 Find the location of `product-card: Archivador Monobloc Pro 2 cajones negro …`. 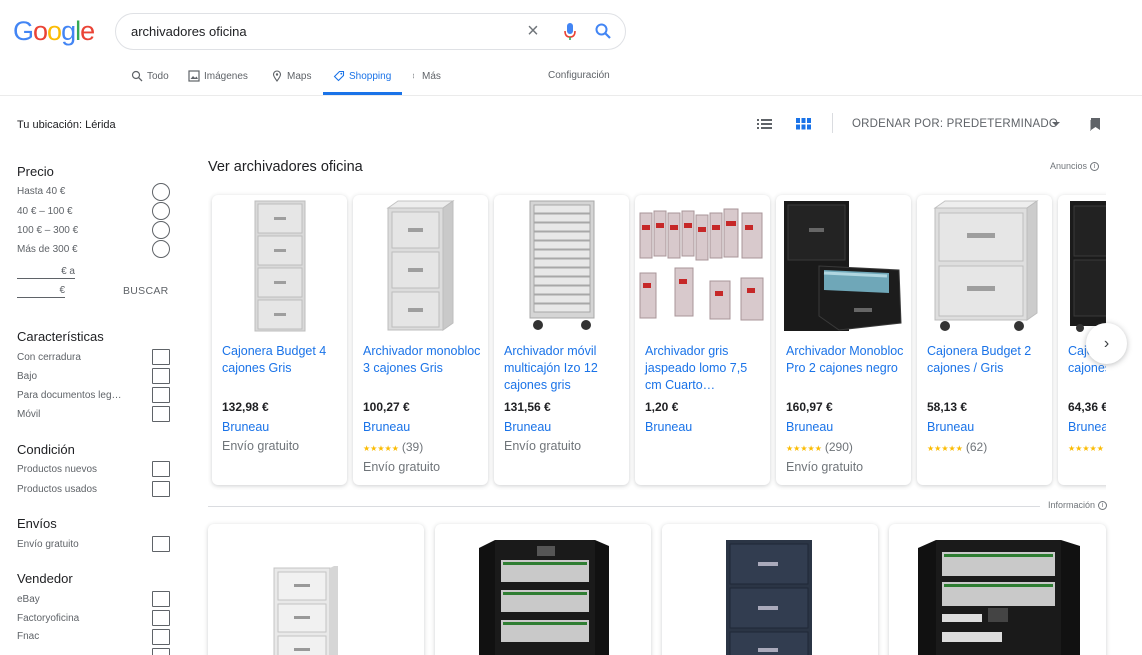

product-card: Archivador Monobloc Pro 2 cajones negro … is located at coordinates (843, 340).